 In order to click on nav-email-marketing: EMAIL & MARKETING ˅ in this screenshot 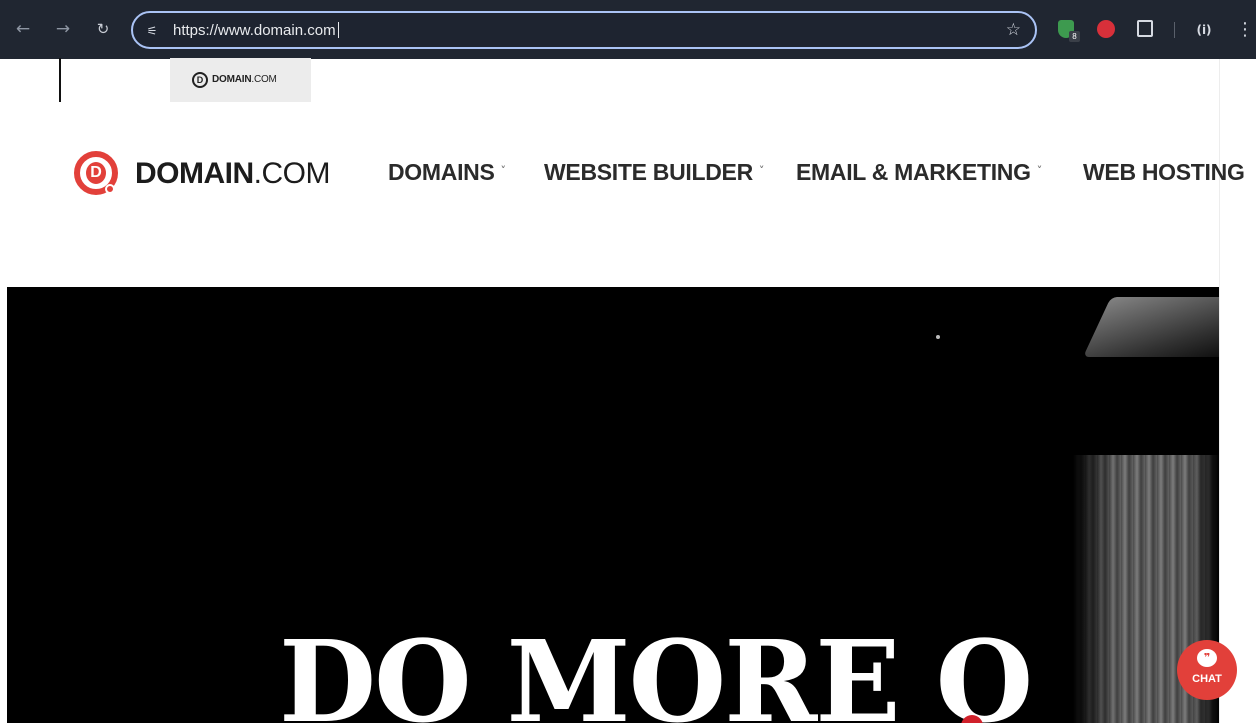, I will do `click(919, 172)`.